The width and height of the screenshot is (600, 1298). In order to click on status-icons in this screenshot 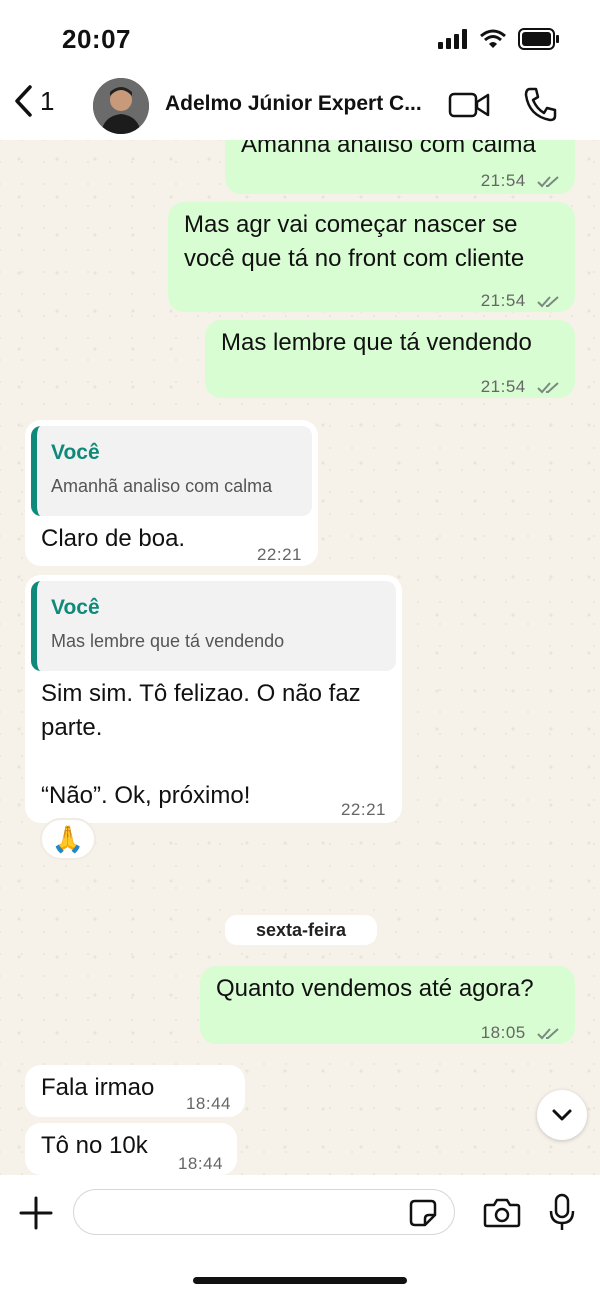, I will do `click(499, 39)`.